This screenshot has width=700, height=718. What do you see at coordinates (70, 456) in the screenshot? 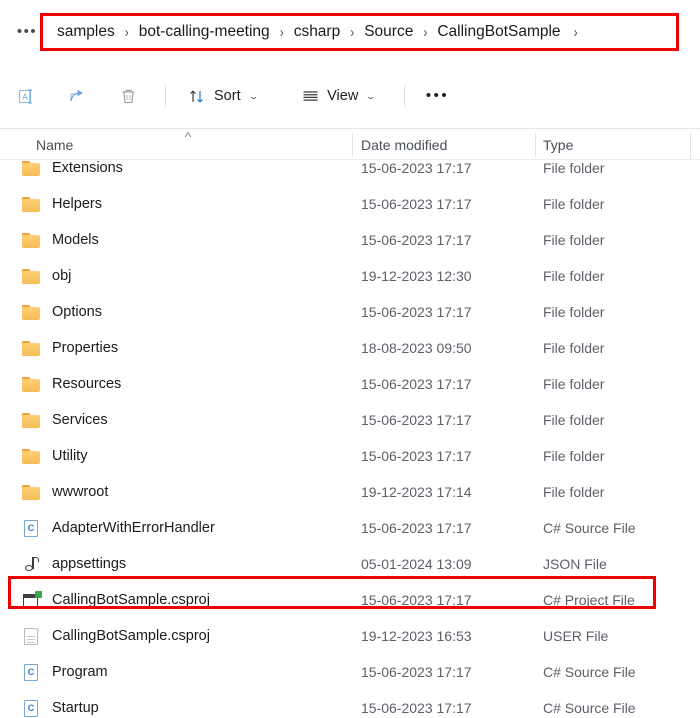
I see `file-name-label: Utility` at bounding box center [70, 456].